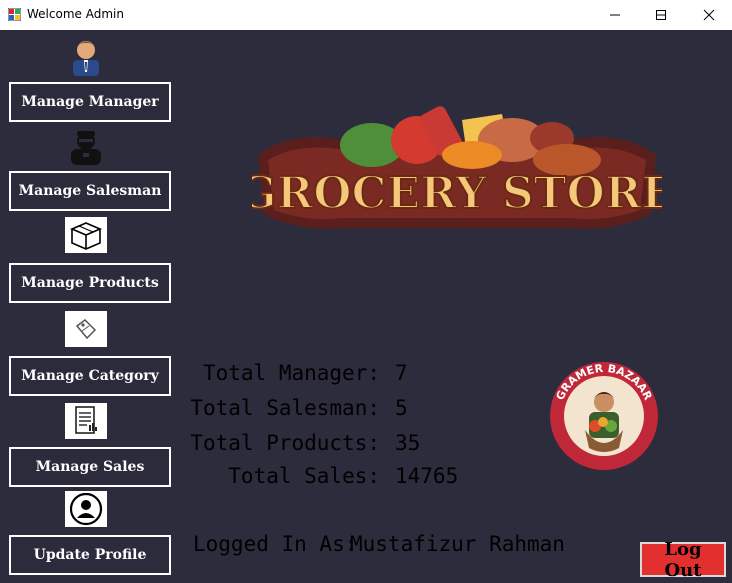 The height and width of the screenshot is (583, 732). What do you see at coordinates (304, 476) in the screenshot?
I see `total-sales-label: Total Sales:` at bounding box center [304, 476].